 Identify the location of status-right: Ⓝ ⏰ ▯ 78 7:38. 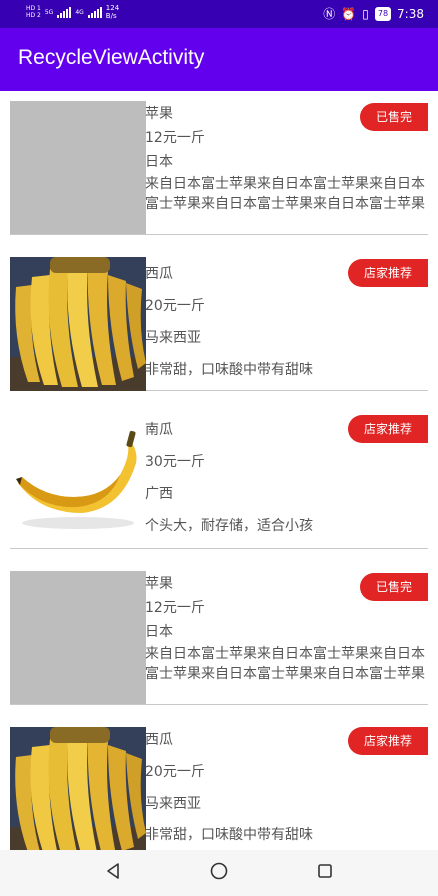
(373, 13).